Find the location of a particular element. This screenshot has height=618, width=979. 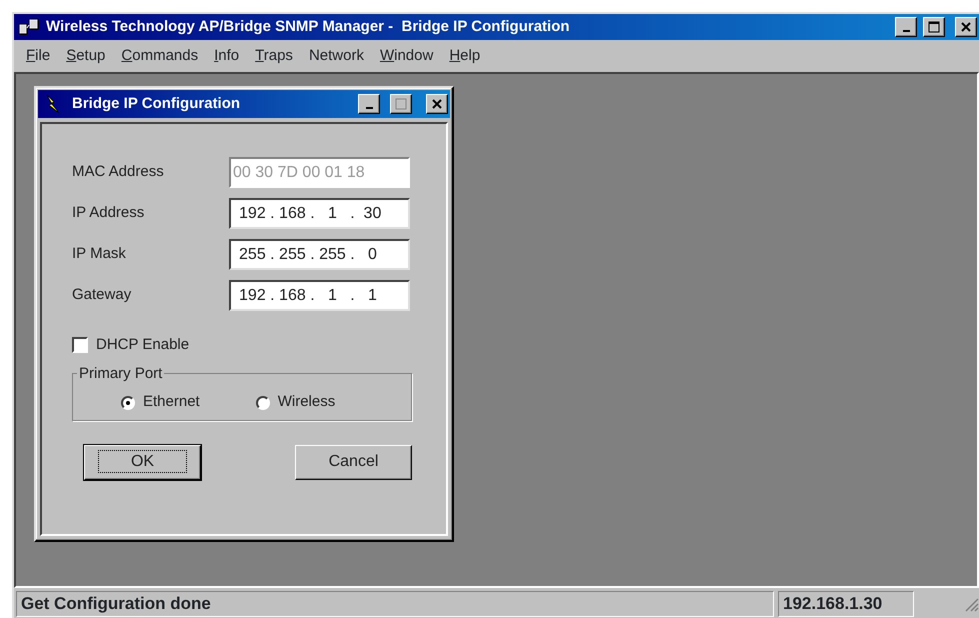

network-icon is located at coordinates (29, 27).